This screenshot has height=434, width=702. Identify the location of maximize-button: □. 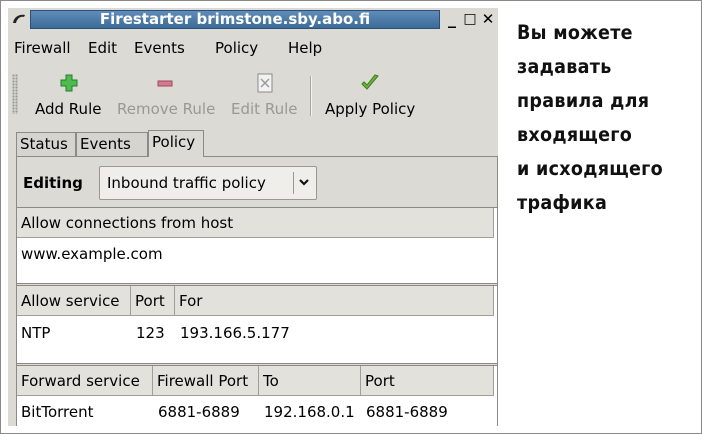
(470, 19).